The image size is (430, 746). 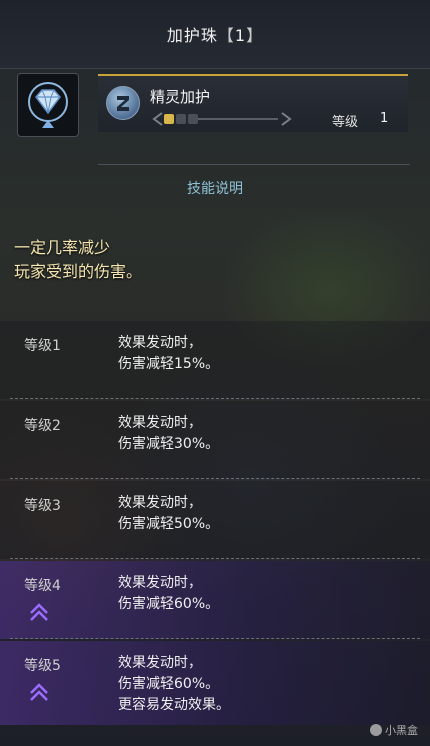 I want to click on page-title: 加护珠【1】, so click(x=215, y=34).